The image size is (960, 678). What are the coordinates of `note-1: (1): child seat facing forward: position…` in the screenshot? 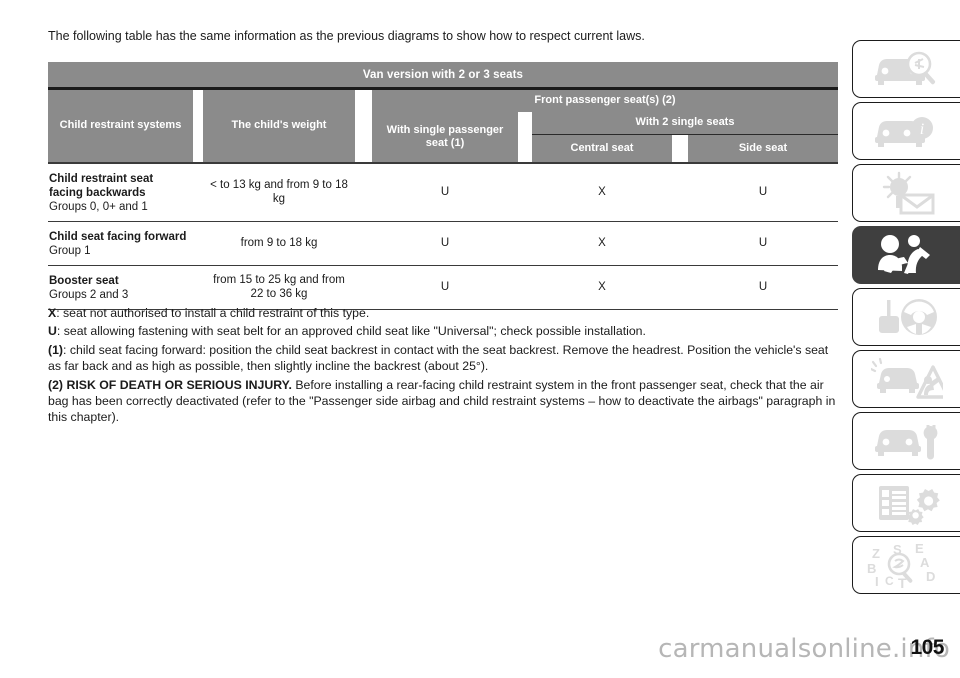 It's located at (443, 358).